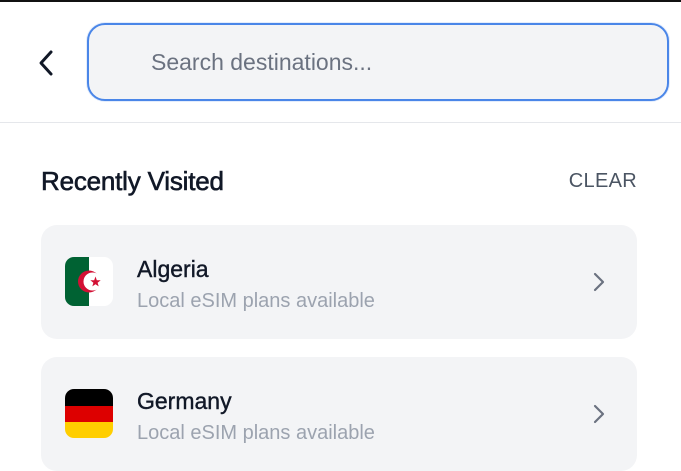 The width and height of the screenshot is (681, 471). Describe the element at coordinates (173, 269) in the screenshot. I see `destination-name: Algeria` at that location.